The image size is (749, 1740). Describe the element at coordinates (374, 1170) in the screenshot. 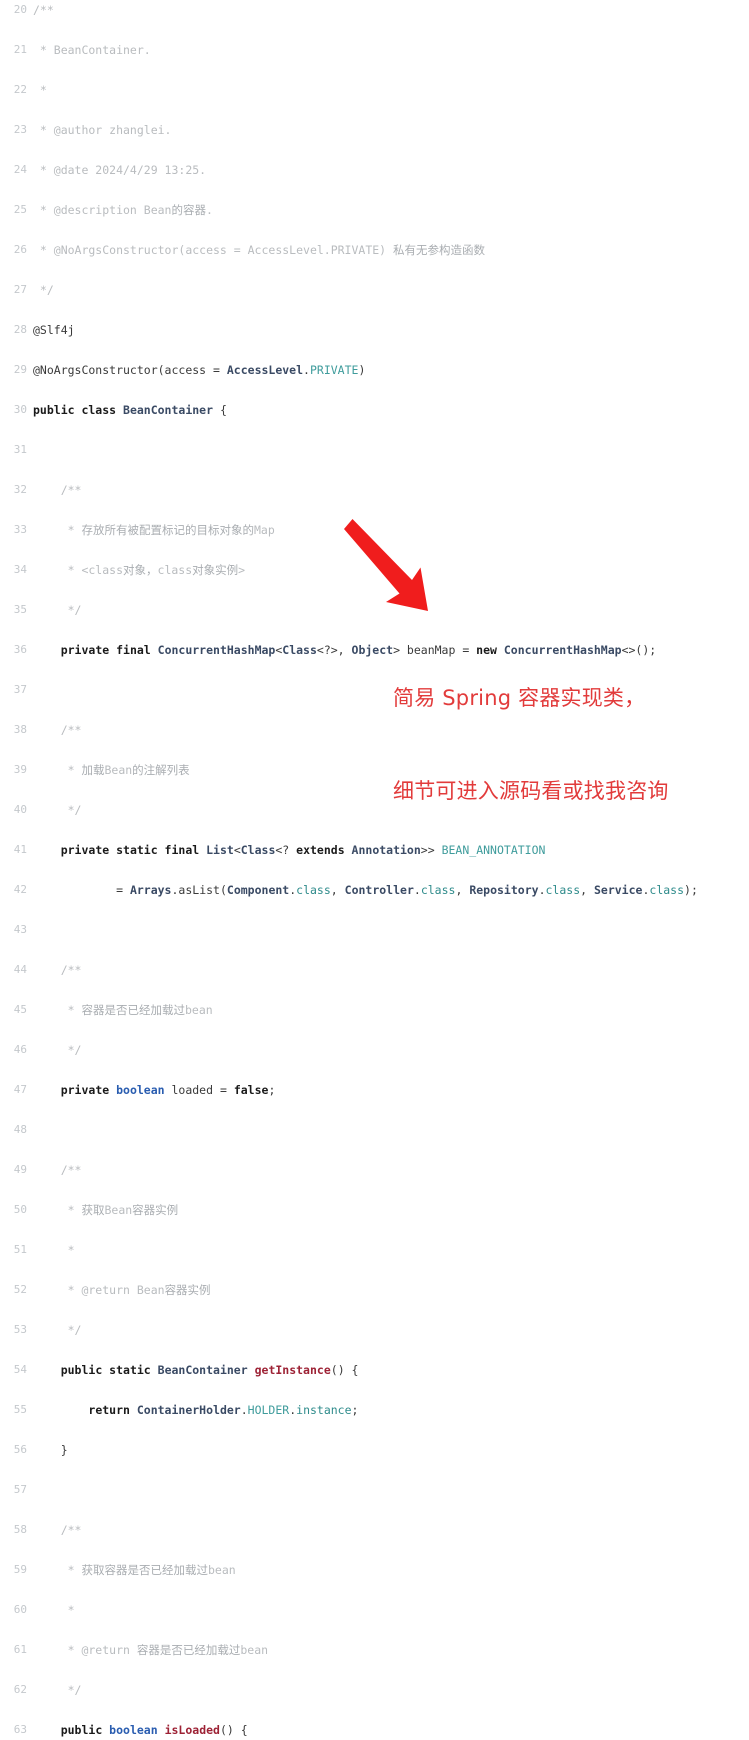

I see `code-line: 49 /**` at that location.